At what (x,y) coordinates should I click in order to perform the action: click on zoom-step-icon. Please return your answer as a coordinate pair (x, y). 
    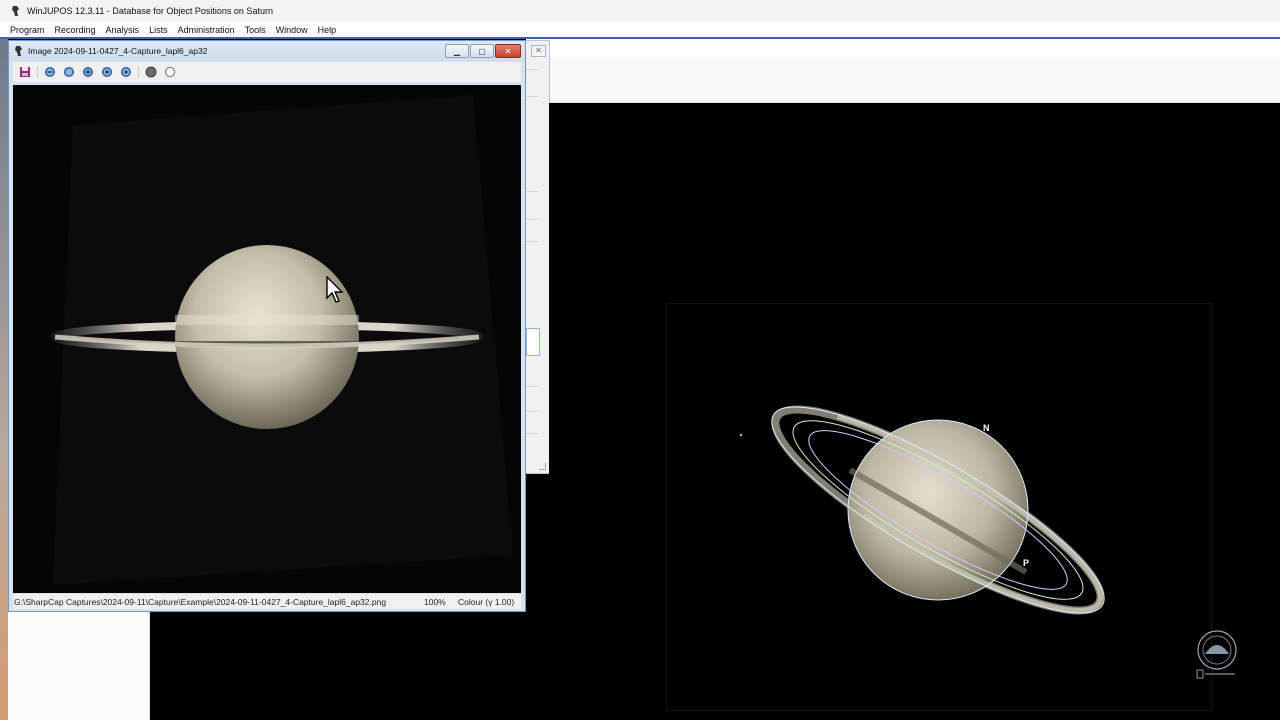
    Looking at the image, I should click on (107, 72).